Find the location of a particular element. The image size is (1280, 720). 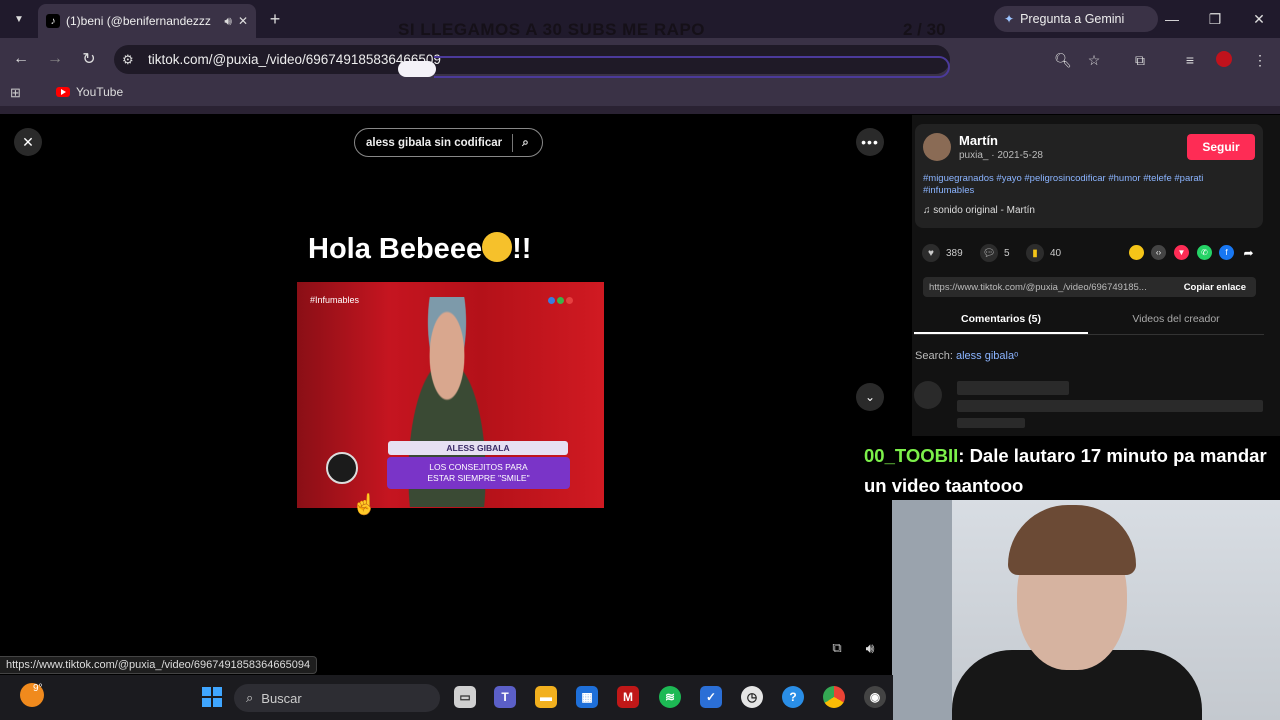

volume-icon: 🔊︎ is located at coordinates (870, 648).